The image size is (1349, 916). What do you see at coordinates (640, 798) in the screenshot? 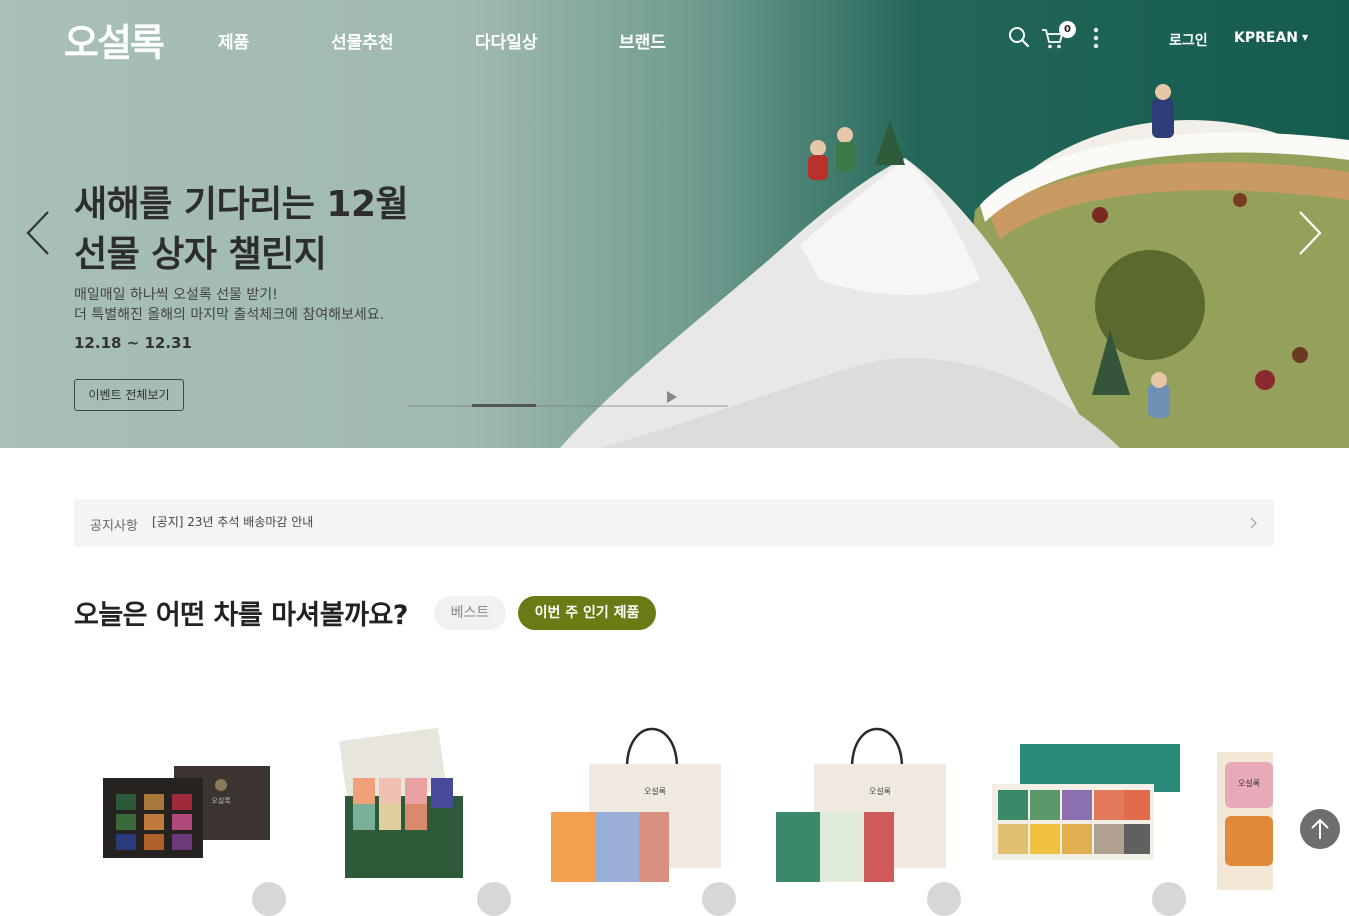
I see `orange-tea-gift-bag-image: 오설록` at bounding box center [640, 798].